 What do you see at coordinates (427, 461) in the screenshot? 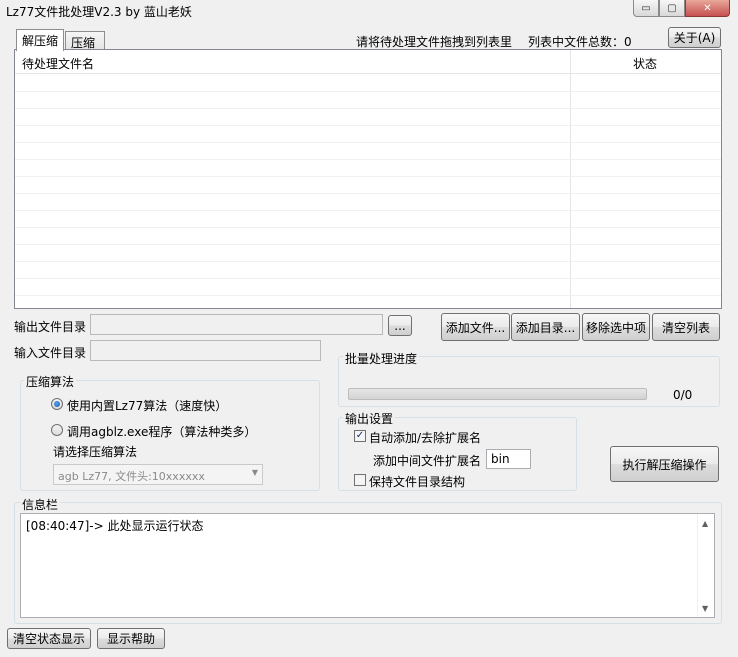
I see `mid-extension-label: 添加中间文件扩展名` at bounding box center [427, 461].